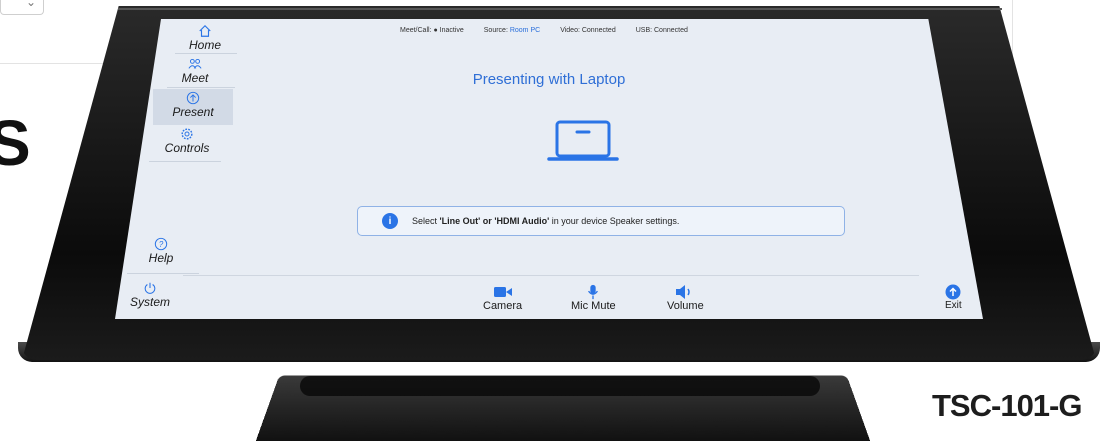  I want to click on sidebar-item-label: Help, so click(161, 258).